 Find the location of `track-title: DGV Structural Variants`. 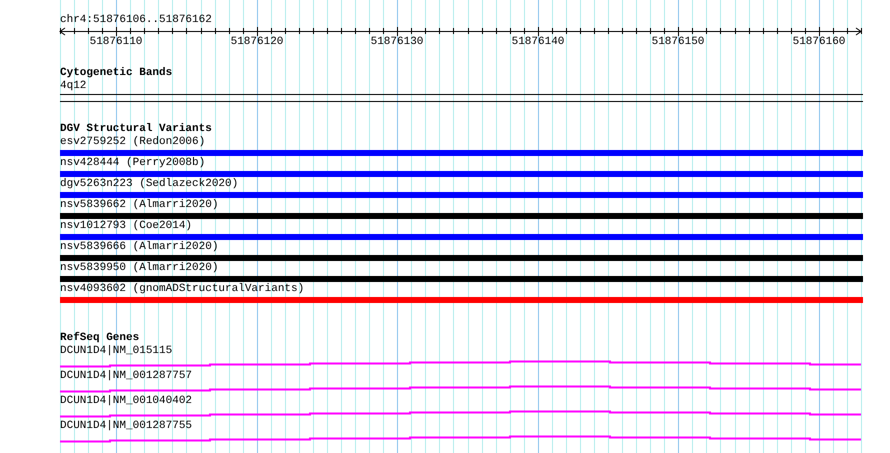

track-title: DGV Structural Variants is located at coordinates (136, 129).